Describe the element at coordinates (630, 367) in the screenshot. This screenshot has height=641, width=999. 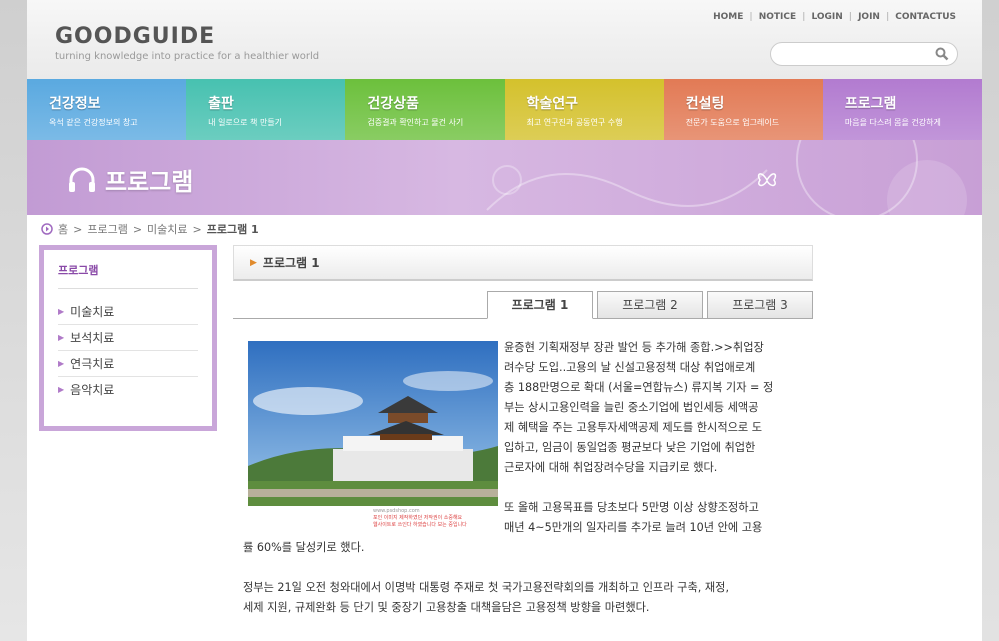
I see `text-line: 려수당 도입..고용의 날 신설고용정책 대상 취업애로계` at that location.